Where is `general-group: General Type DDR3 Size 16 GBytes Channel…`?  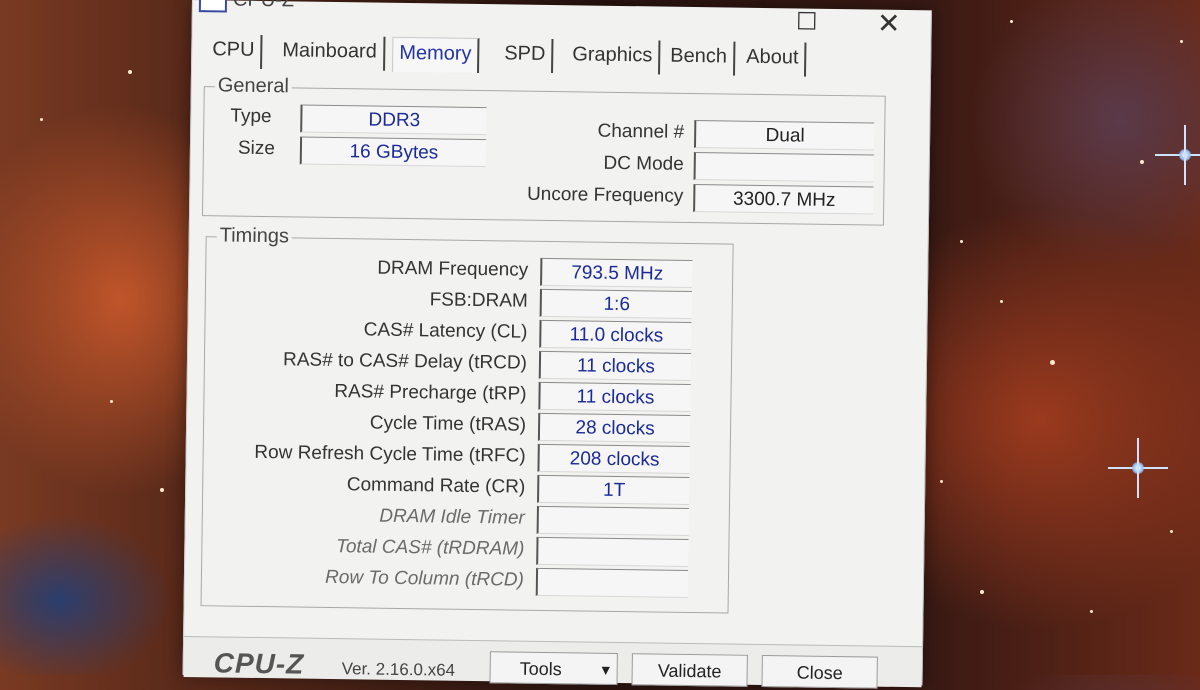
general-group: General Type DDR3 Size 16 GBytes Channel… is located at coordinates (543, 150).